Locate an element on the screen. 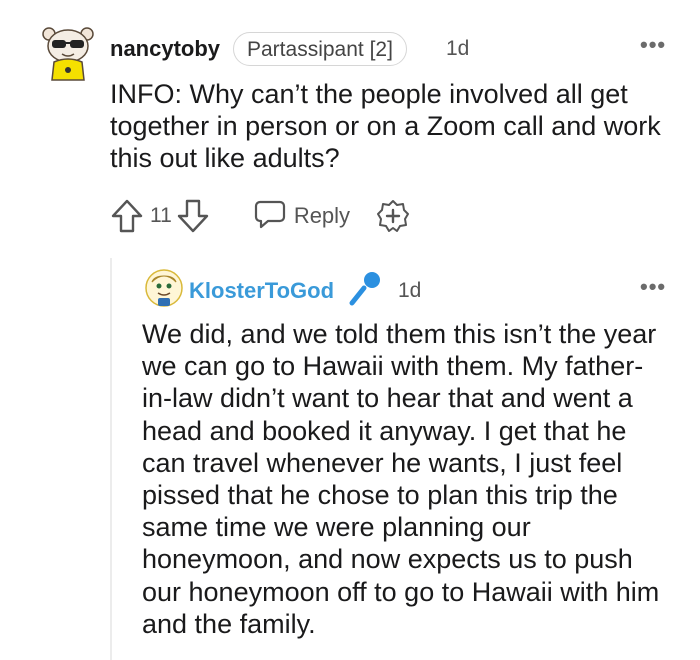 Image resolution: width=700 pixels, height=660 pixels. reply-label: Reply is located at coordinates (322, 215).